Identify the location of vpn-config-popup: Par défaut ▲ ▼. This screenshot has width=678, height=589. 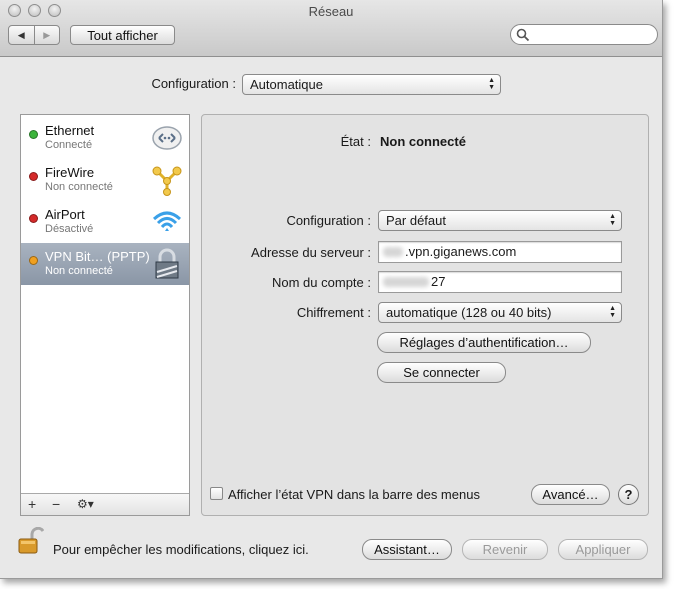
(500, 220).